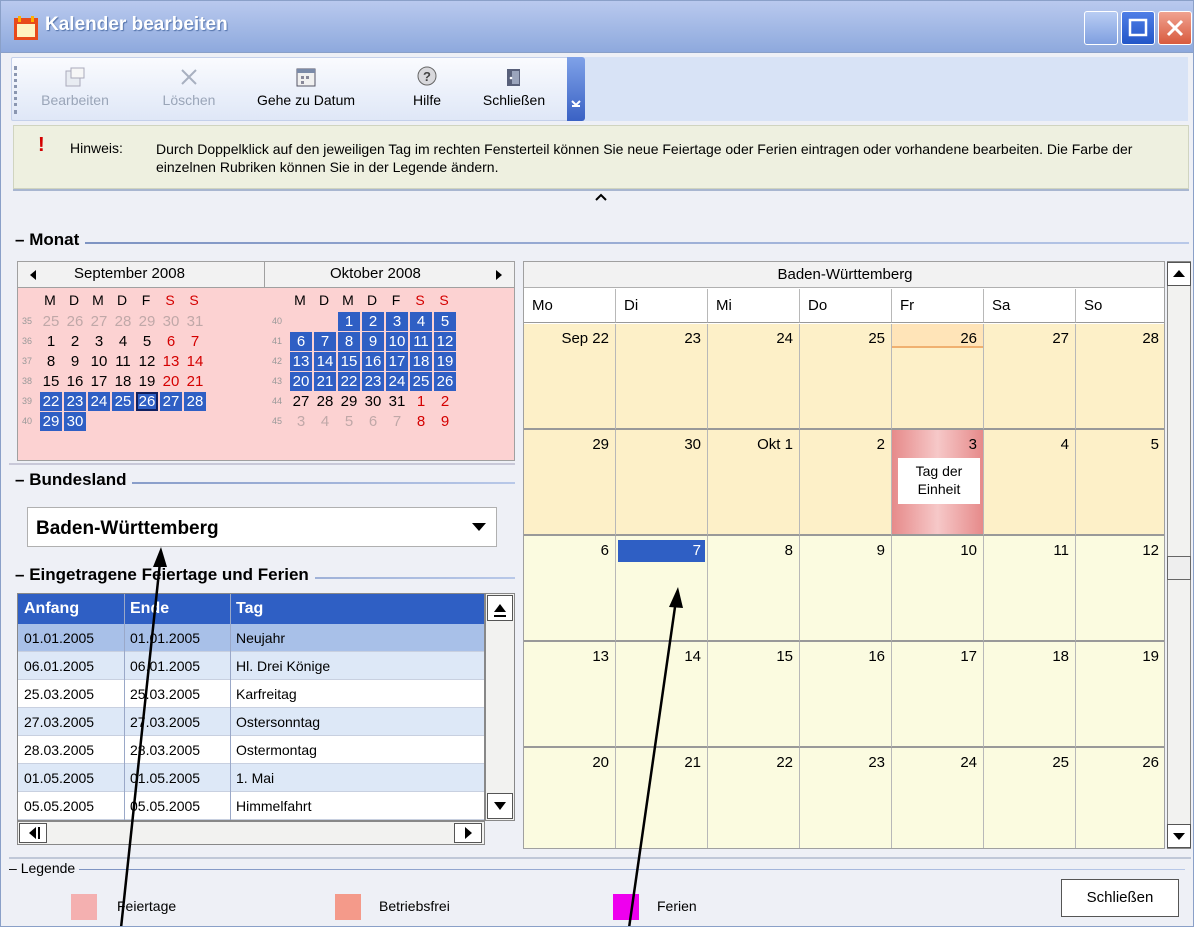  I want to click on mini-day-september: 11, so click(123, 361).